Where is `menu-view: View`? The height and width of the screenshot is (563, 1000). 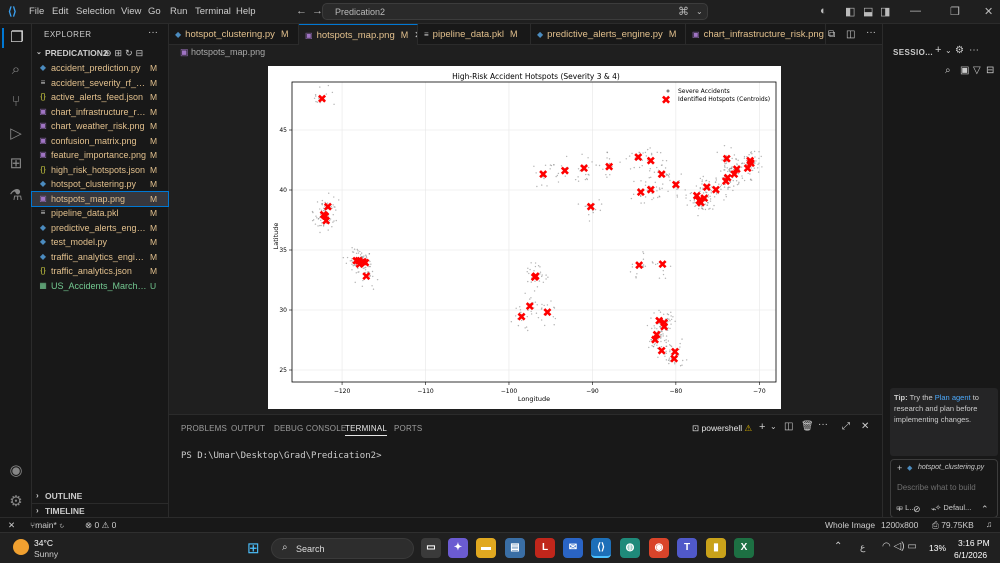
menu-view: View is located at coordinates (131, 11).